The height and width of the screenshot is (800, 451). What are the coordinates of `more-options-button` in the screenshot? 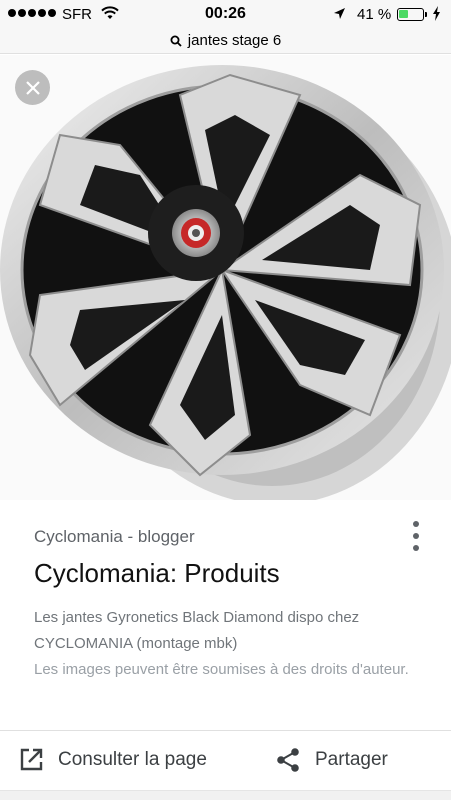 It's located at (416, 536).